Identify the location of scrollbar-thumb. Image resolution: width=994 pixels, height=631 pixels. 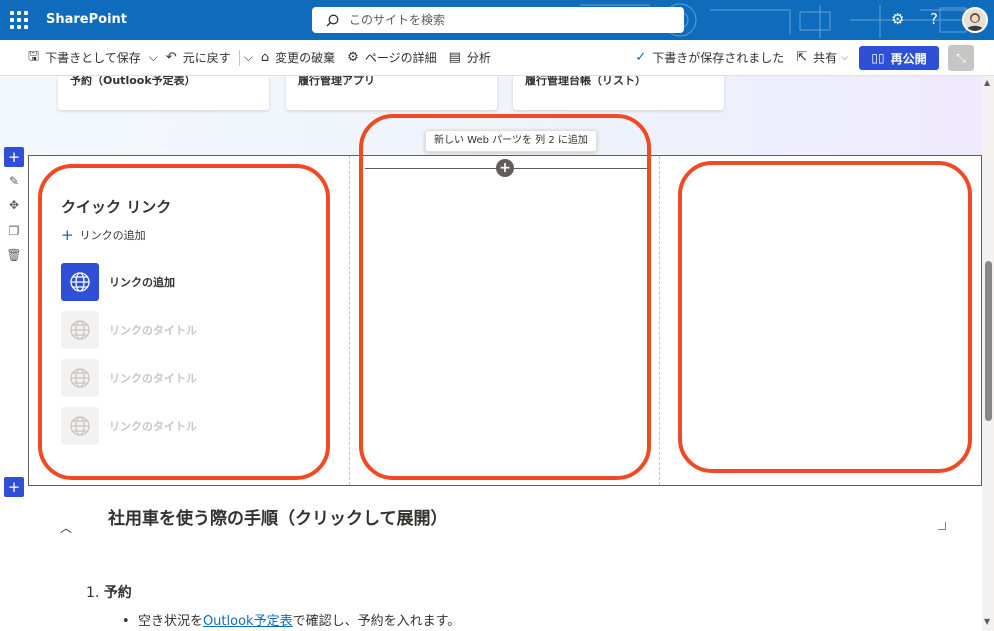
(988, 341).